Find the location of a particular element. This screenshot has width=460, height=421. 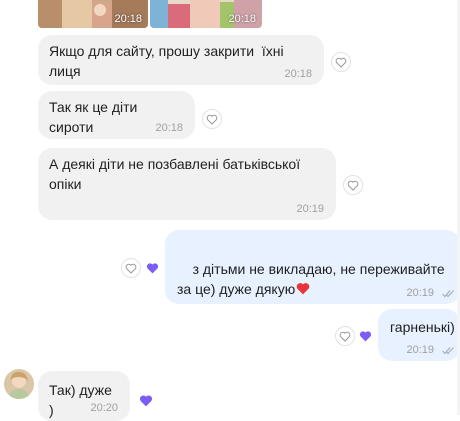

incoming-message: Так) дуже ) 20:20 is located at coordinates (84, 396).